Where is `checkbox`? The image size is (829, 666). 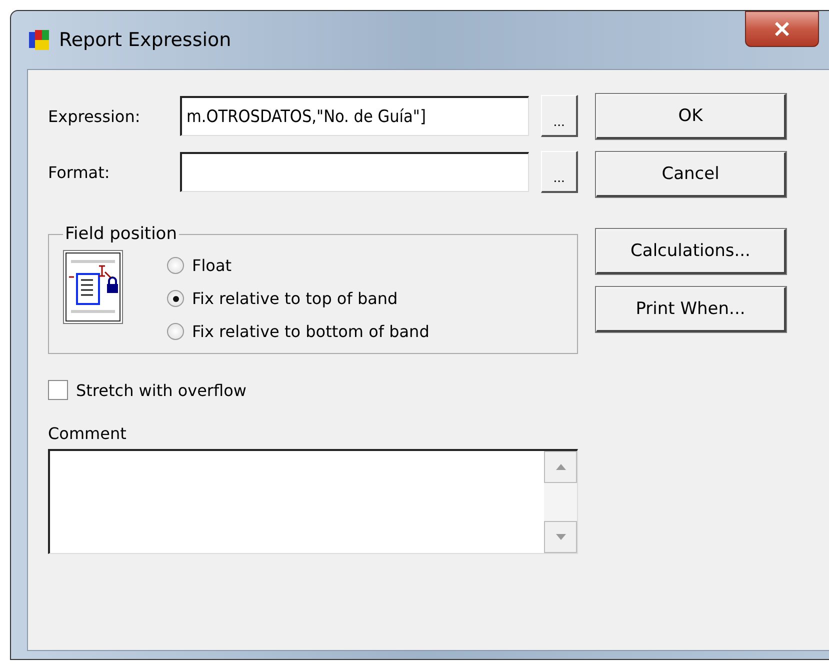 checkbox is located at coordinates (58, 390).